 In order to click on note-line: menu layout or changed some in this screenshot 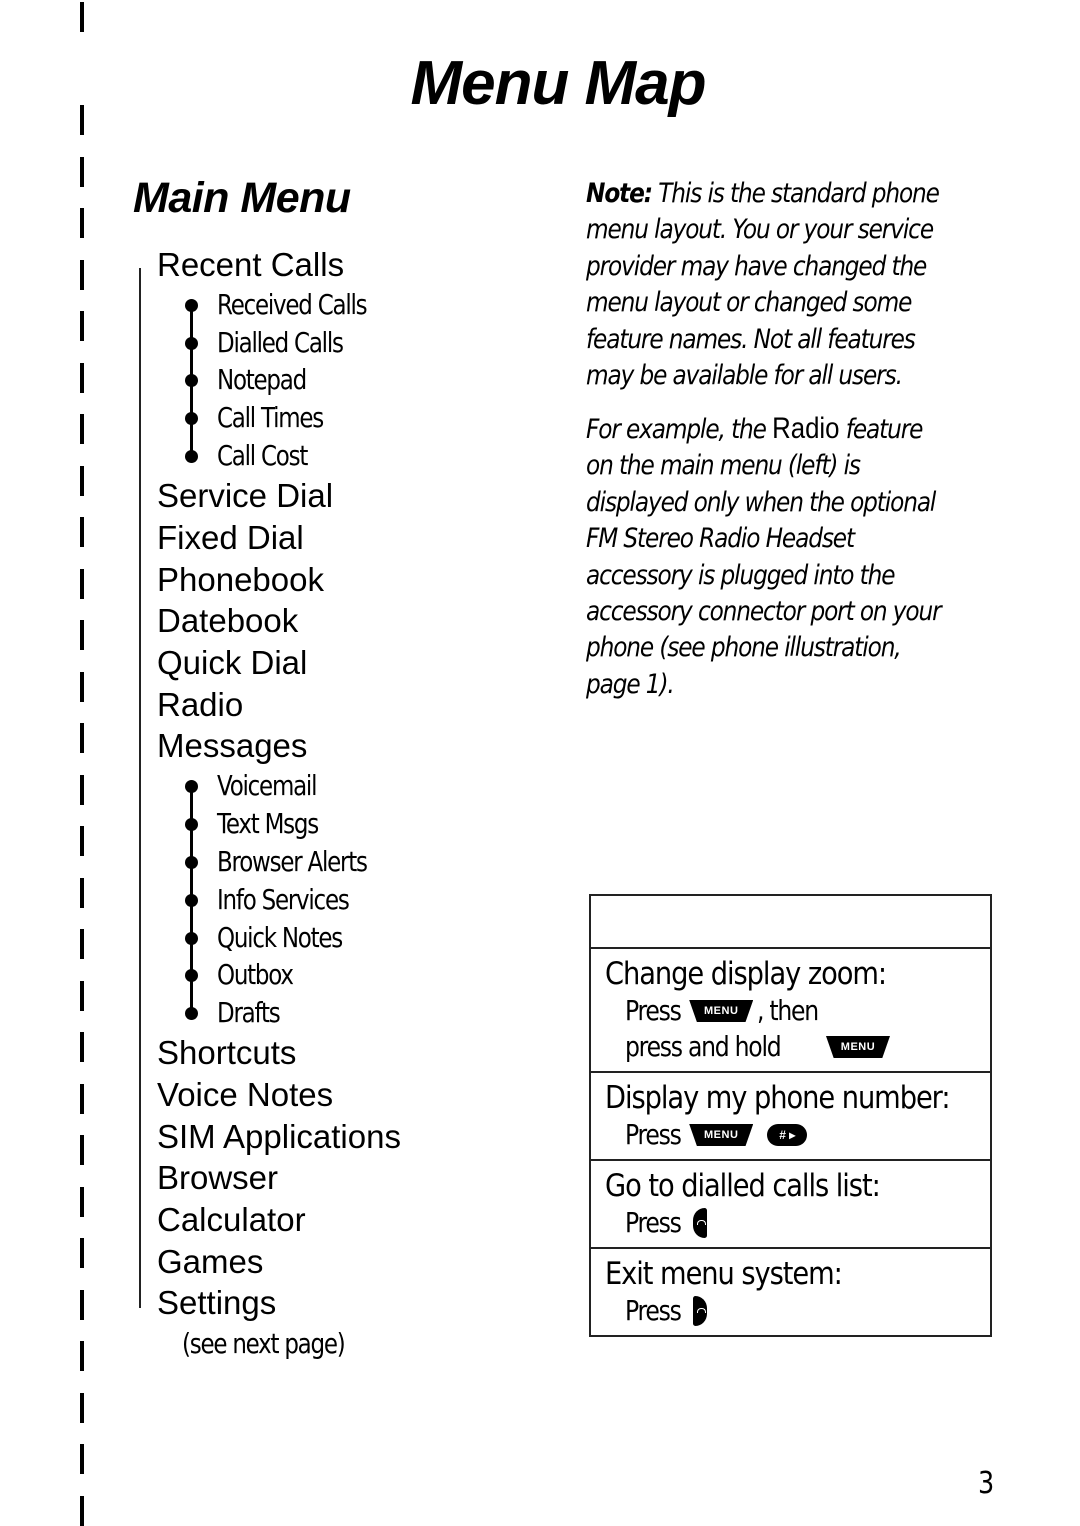, I will do `click(749, 303)`.